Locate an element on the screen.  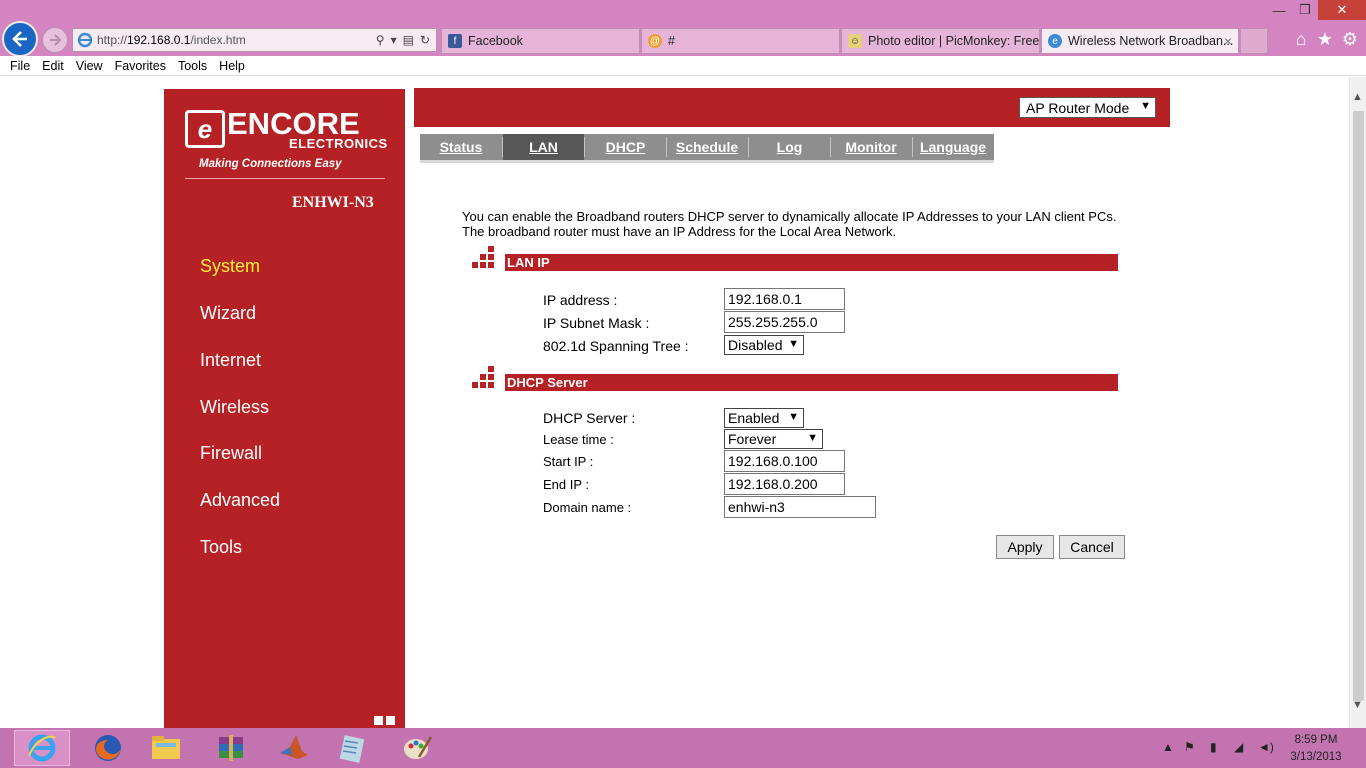
side-nav-wizard: Wizard is located at coordinates (228, 313).